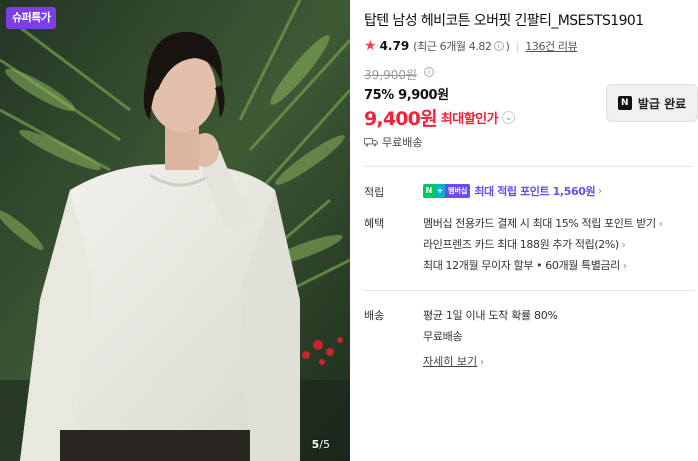 This screenshot has width=698, height=461. What do you see at coordinates (379, 95) in the screenshot?
I see `discount-percent: 75%` at bounding box center [379, 95].